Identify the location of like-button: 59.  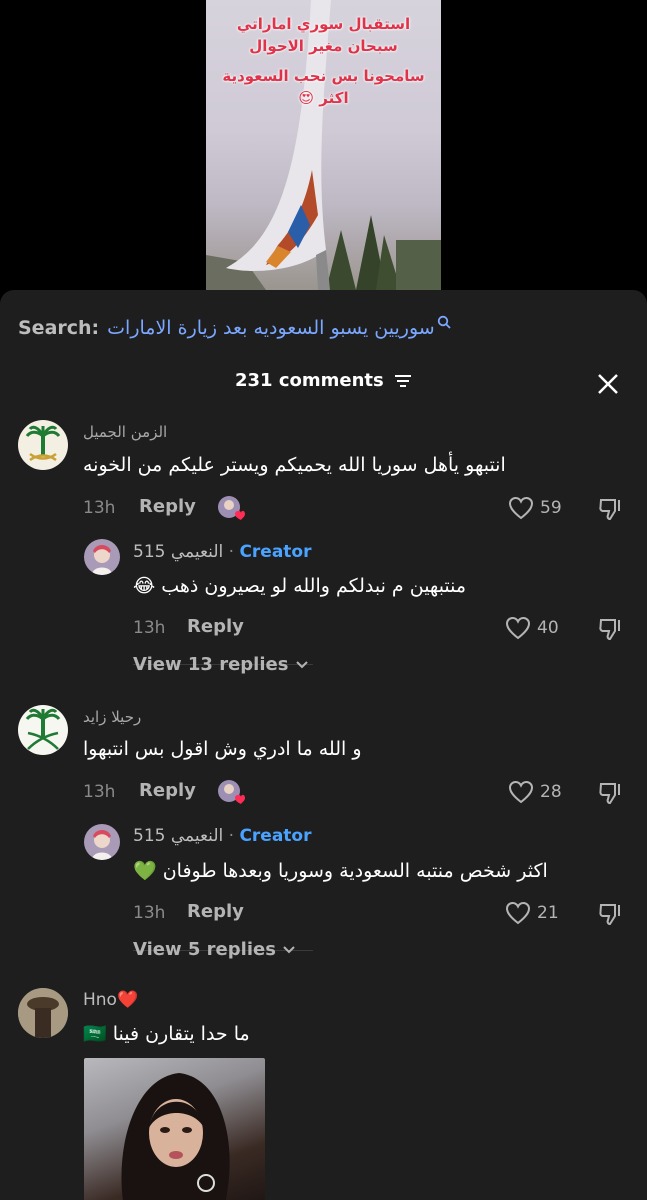
(535, 508).